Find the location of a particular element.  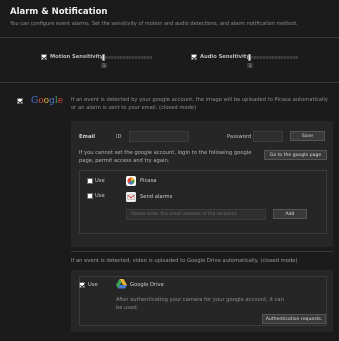

sensitivity-divider is located at coordinates (169, 82).